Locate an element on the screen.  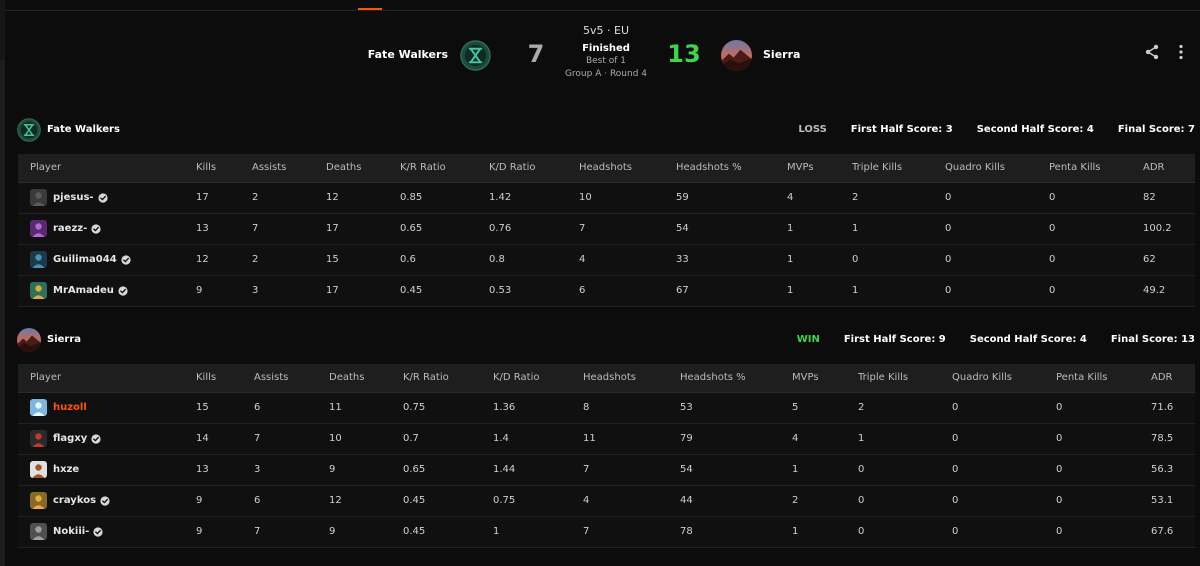
more-options-icon is located at coordinates (1181, 52).